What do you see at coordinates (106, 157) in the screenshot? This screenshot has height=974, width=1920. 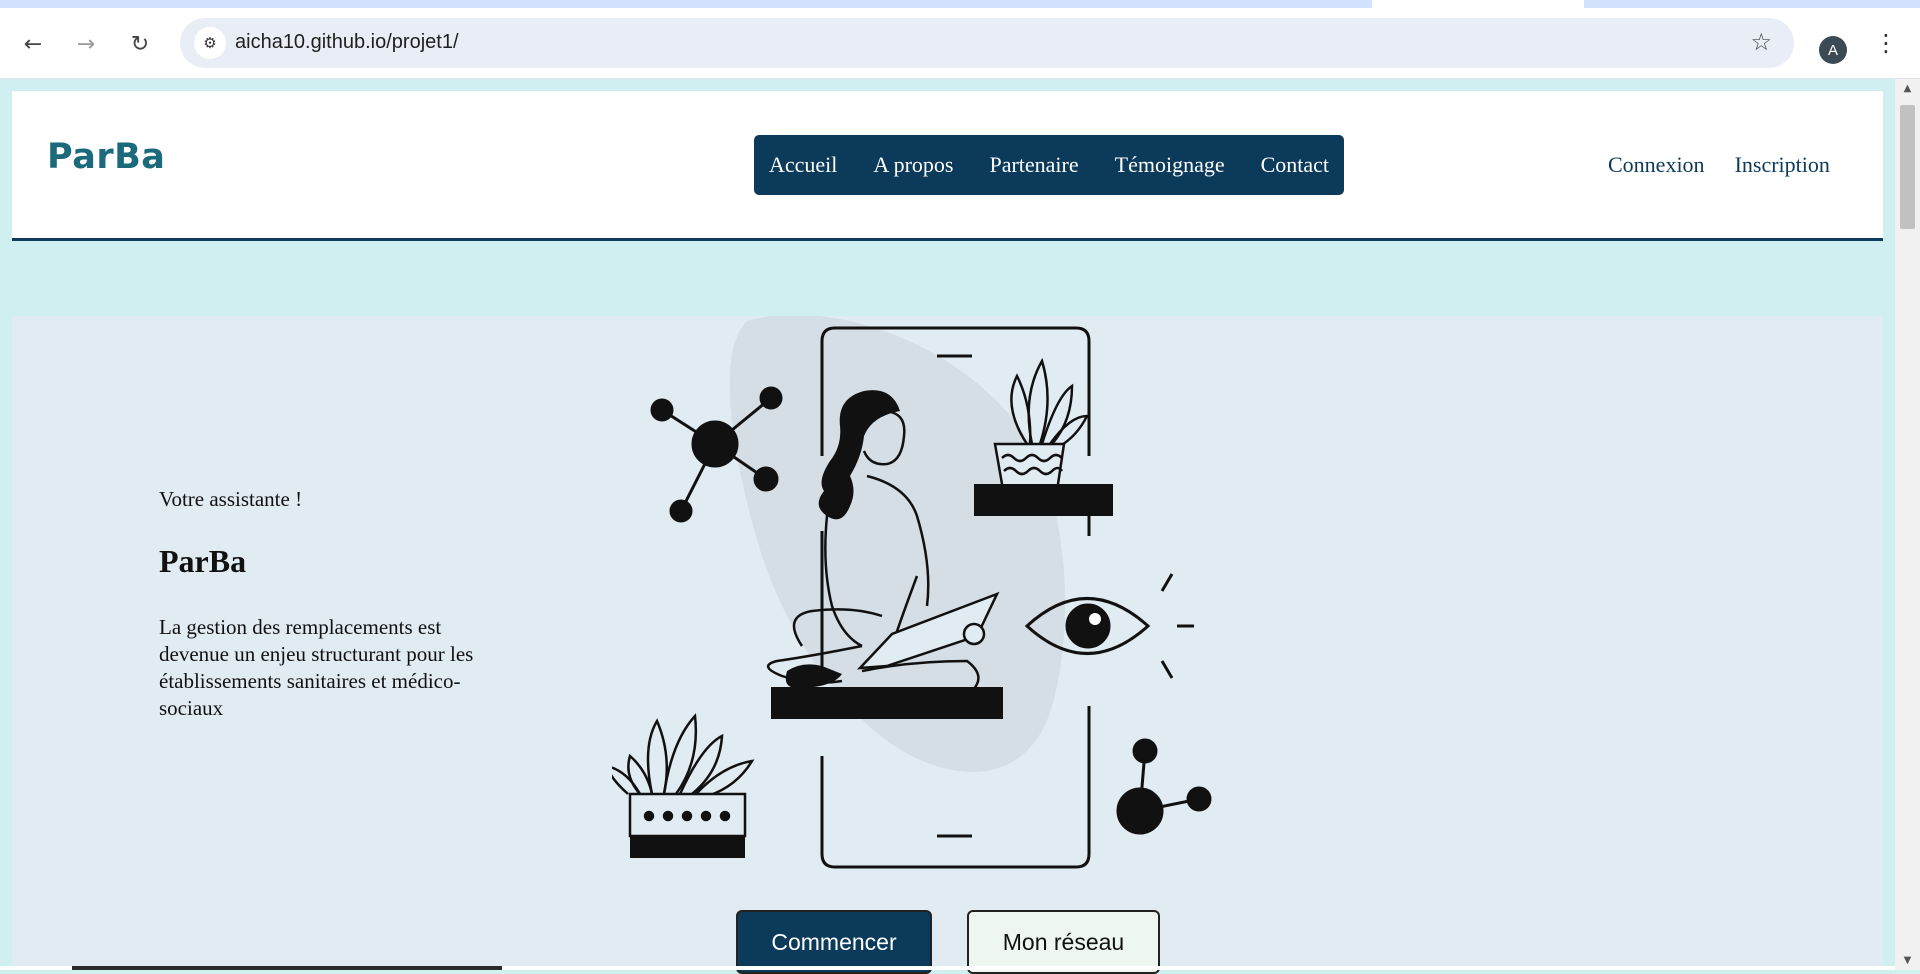 I see `site-logo: ParBa` at bounding box center [106, 157].